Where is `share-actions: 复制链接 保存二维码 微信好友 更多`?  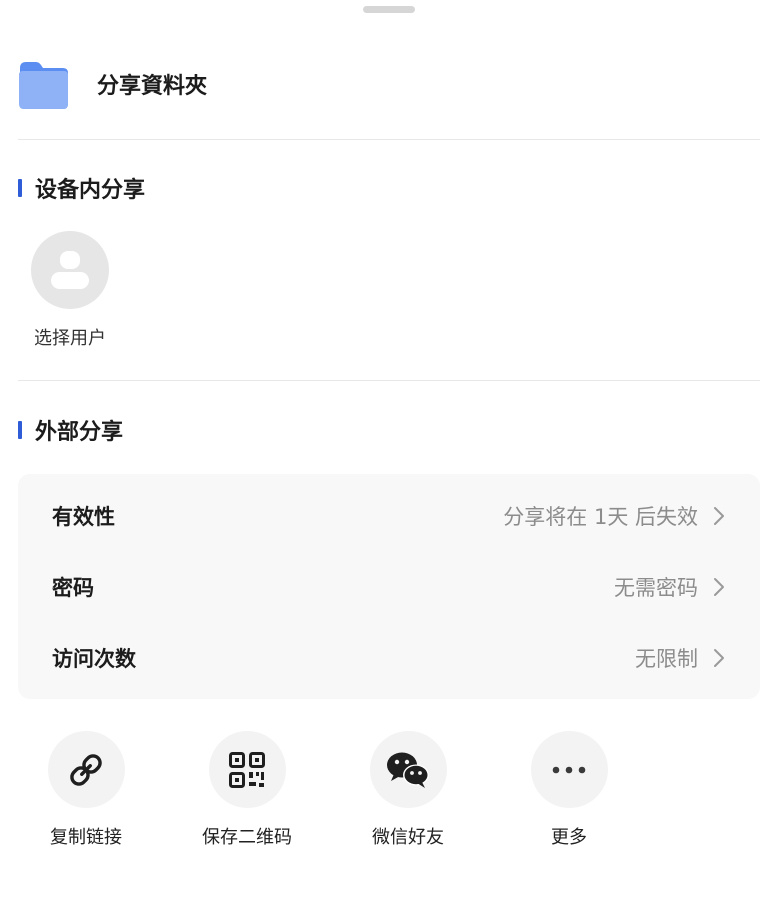
share-actions: 复制链接 保存二维码 微信好友 更多 is located at coordinates (390, 796).